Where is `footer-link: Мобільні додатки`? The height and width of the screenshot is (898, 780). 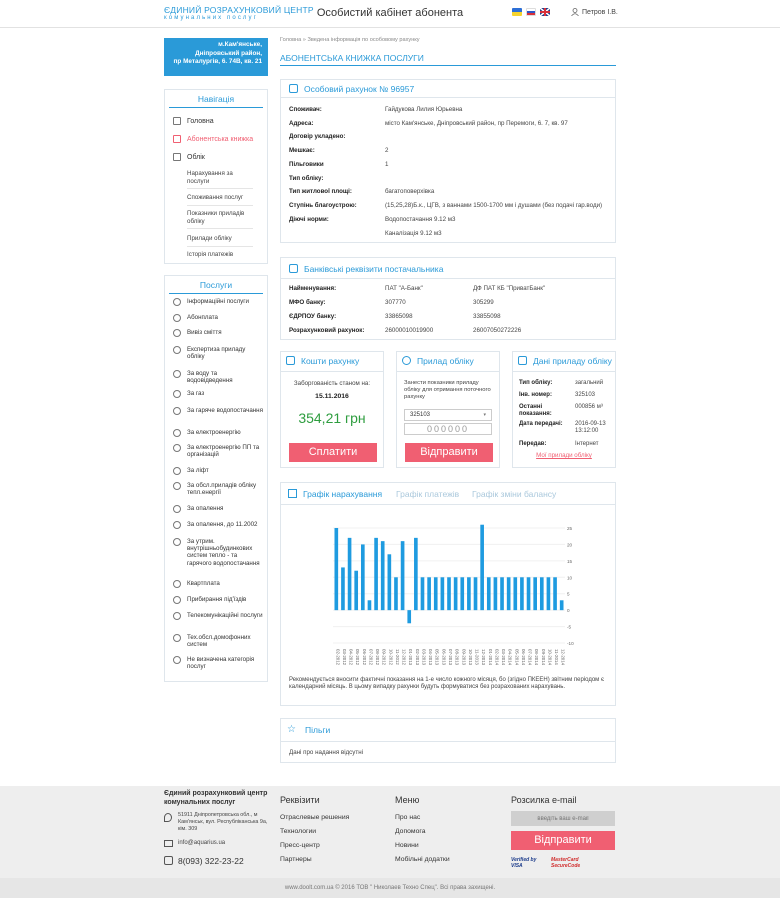
footer-link: Мобільні додатки is located at coordinates (422, 859).